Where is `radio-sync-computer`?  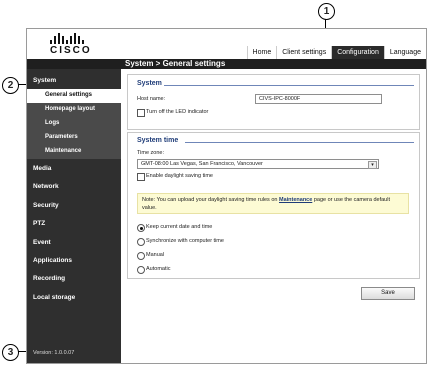
radio-sync-computer is located at coordinates (141, 242).